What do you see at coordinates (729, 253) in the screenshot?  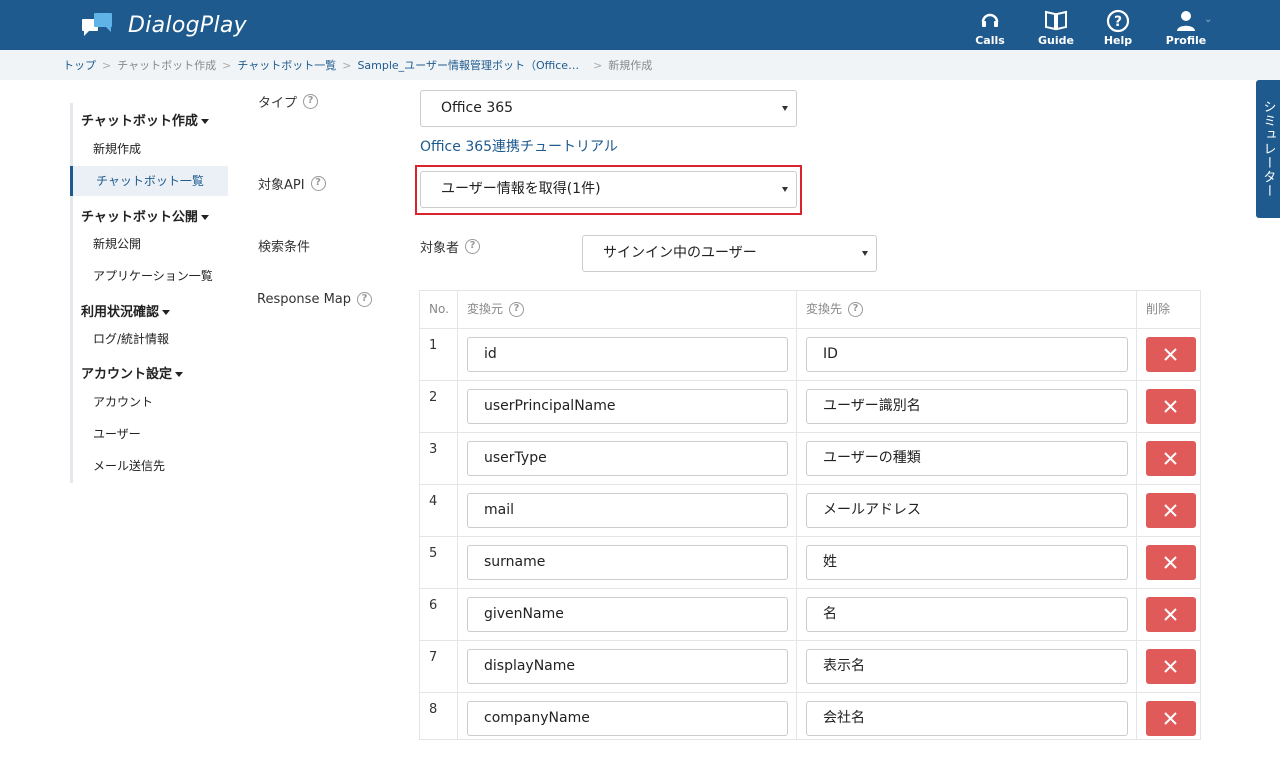 I see `target-select: サインイン中のユーザー` at bounding box center [729, 253].